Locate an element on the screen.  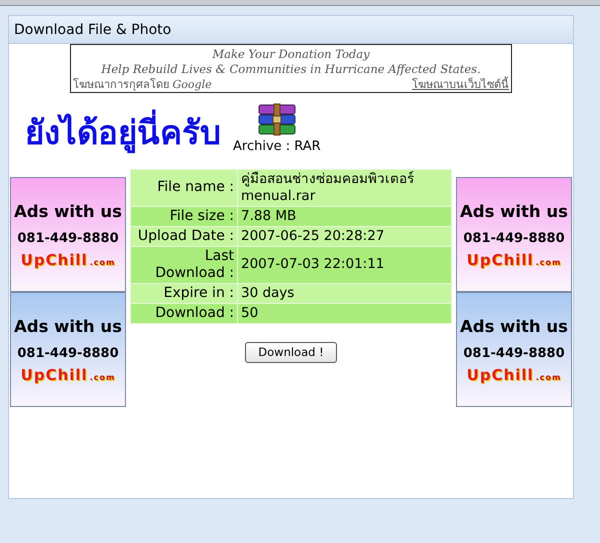
archive-books-icon is located at coordinates (276, 120).